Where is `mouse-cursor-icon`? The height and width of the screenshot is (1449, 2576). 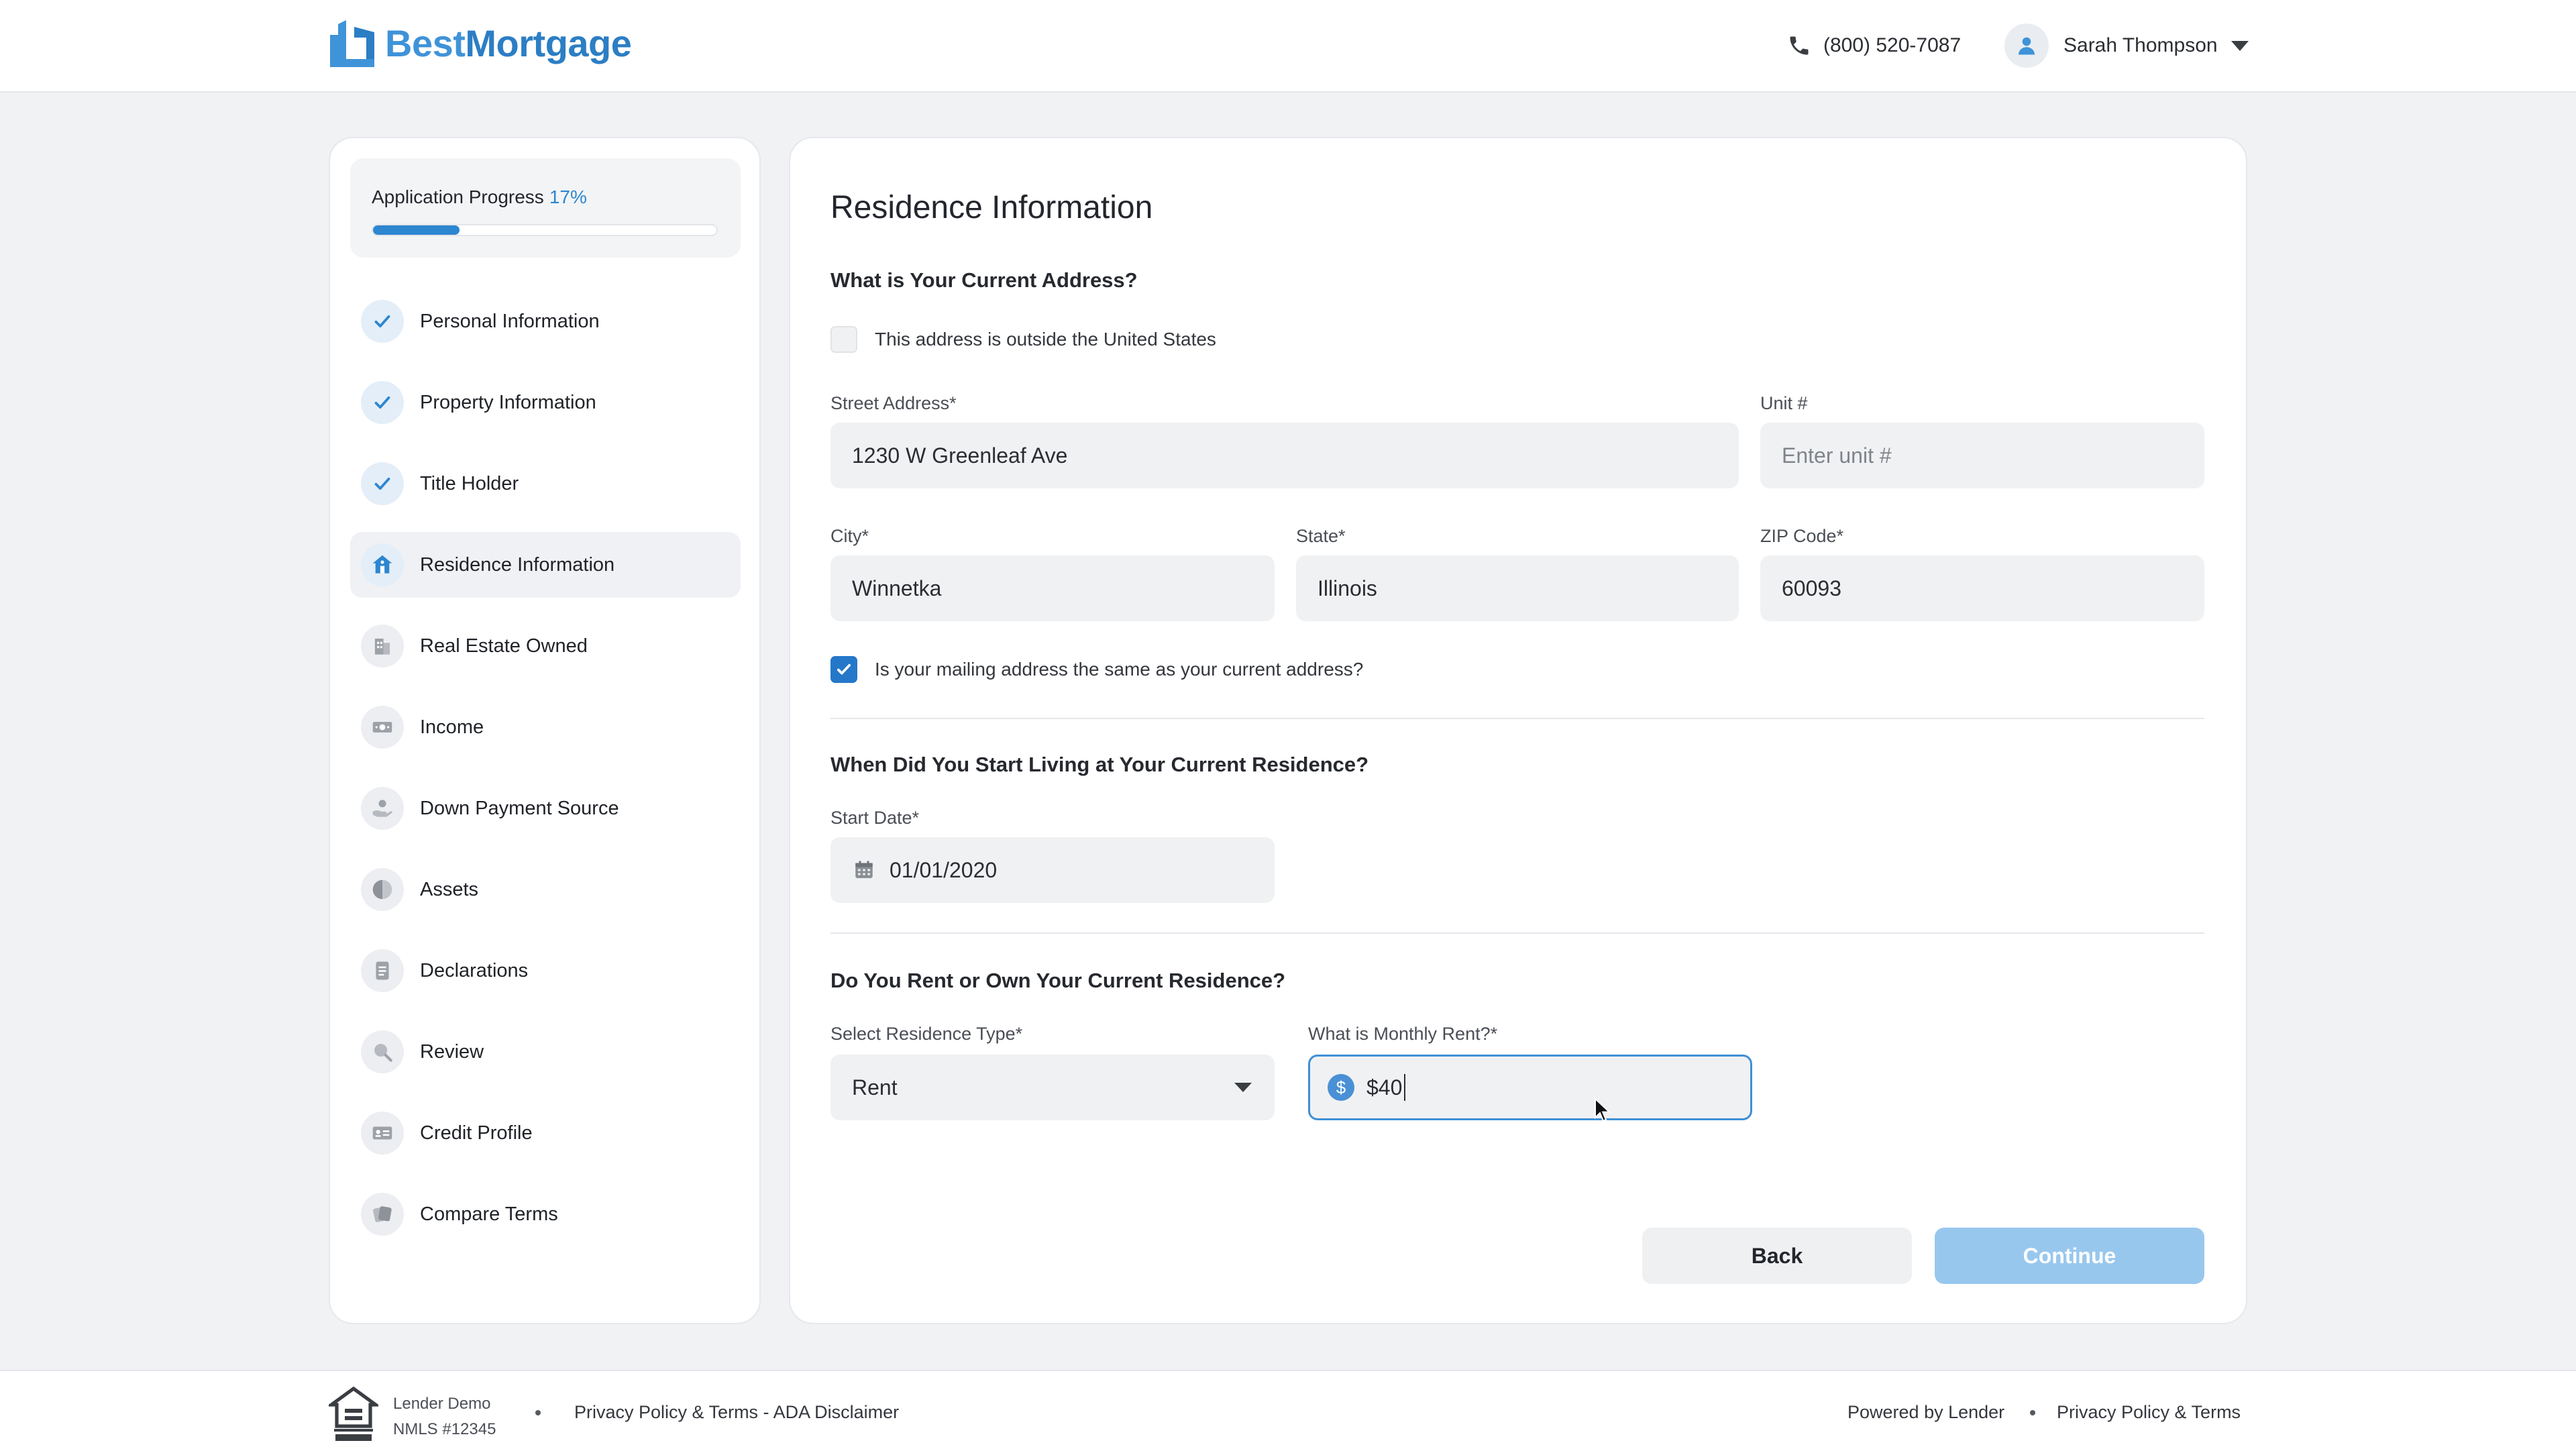
mouse-cursor-icon is located at coordinates (1603, 1109).